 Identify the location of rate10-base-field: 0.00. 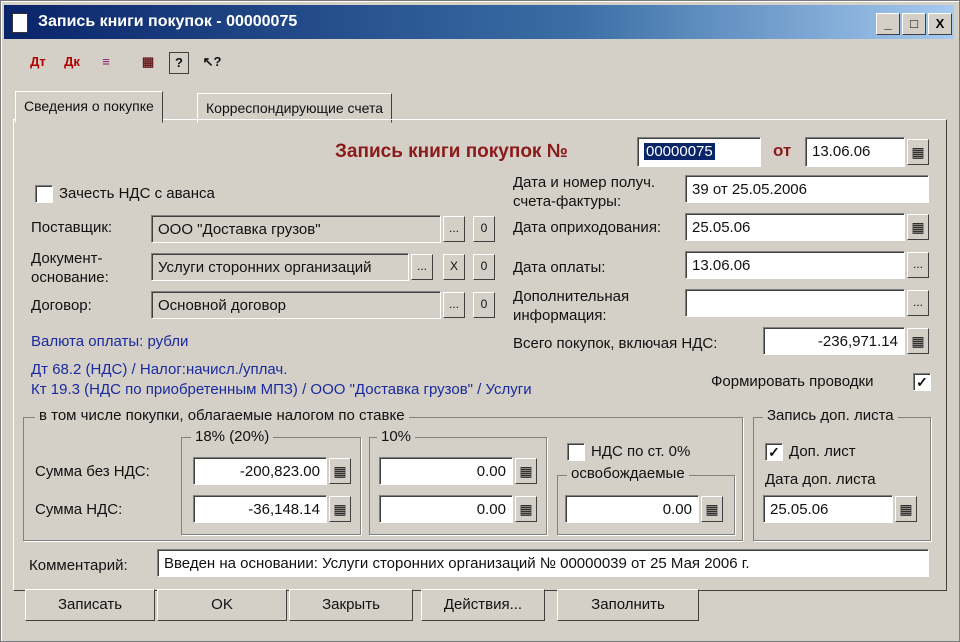
(446, 471).